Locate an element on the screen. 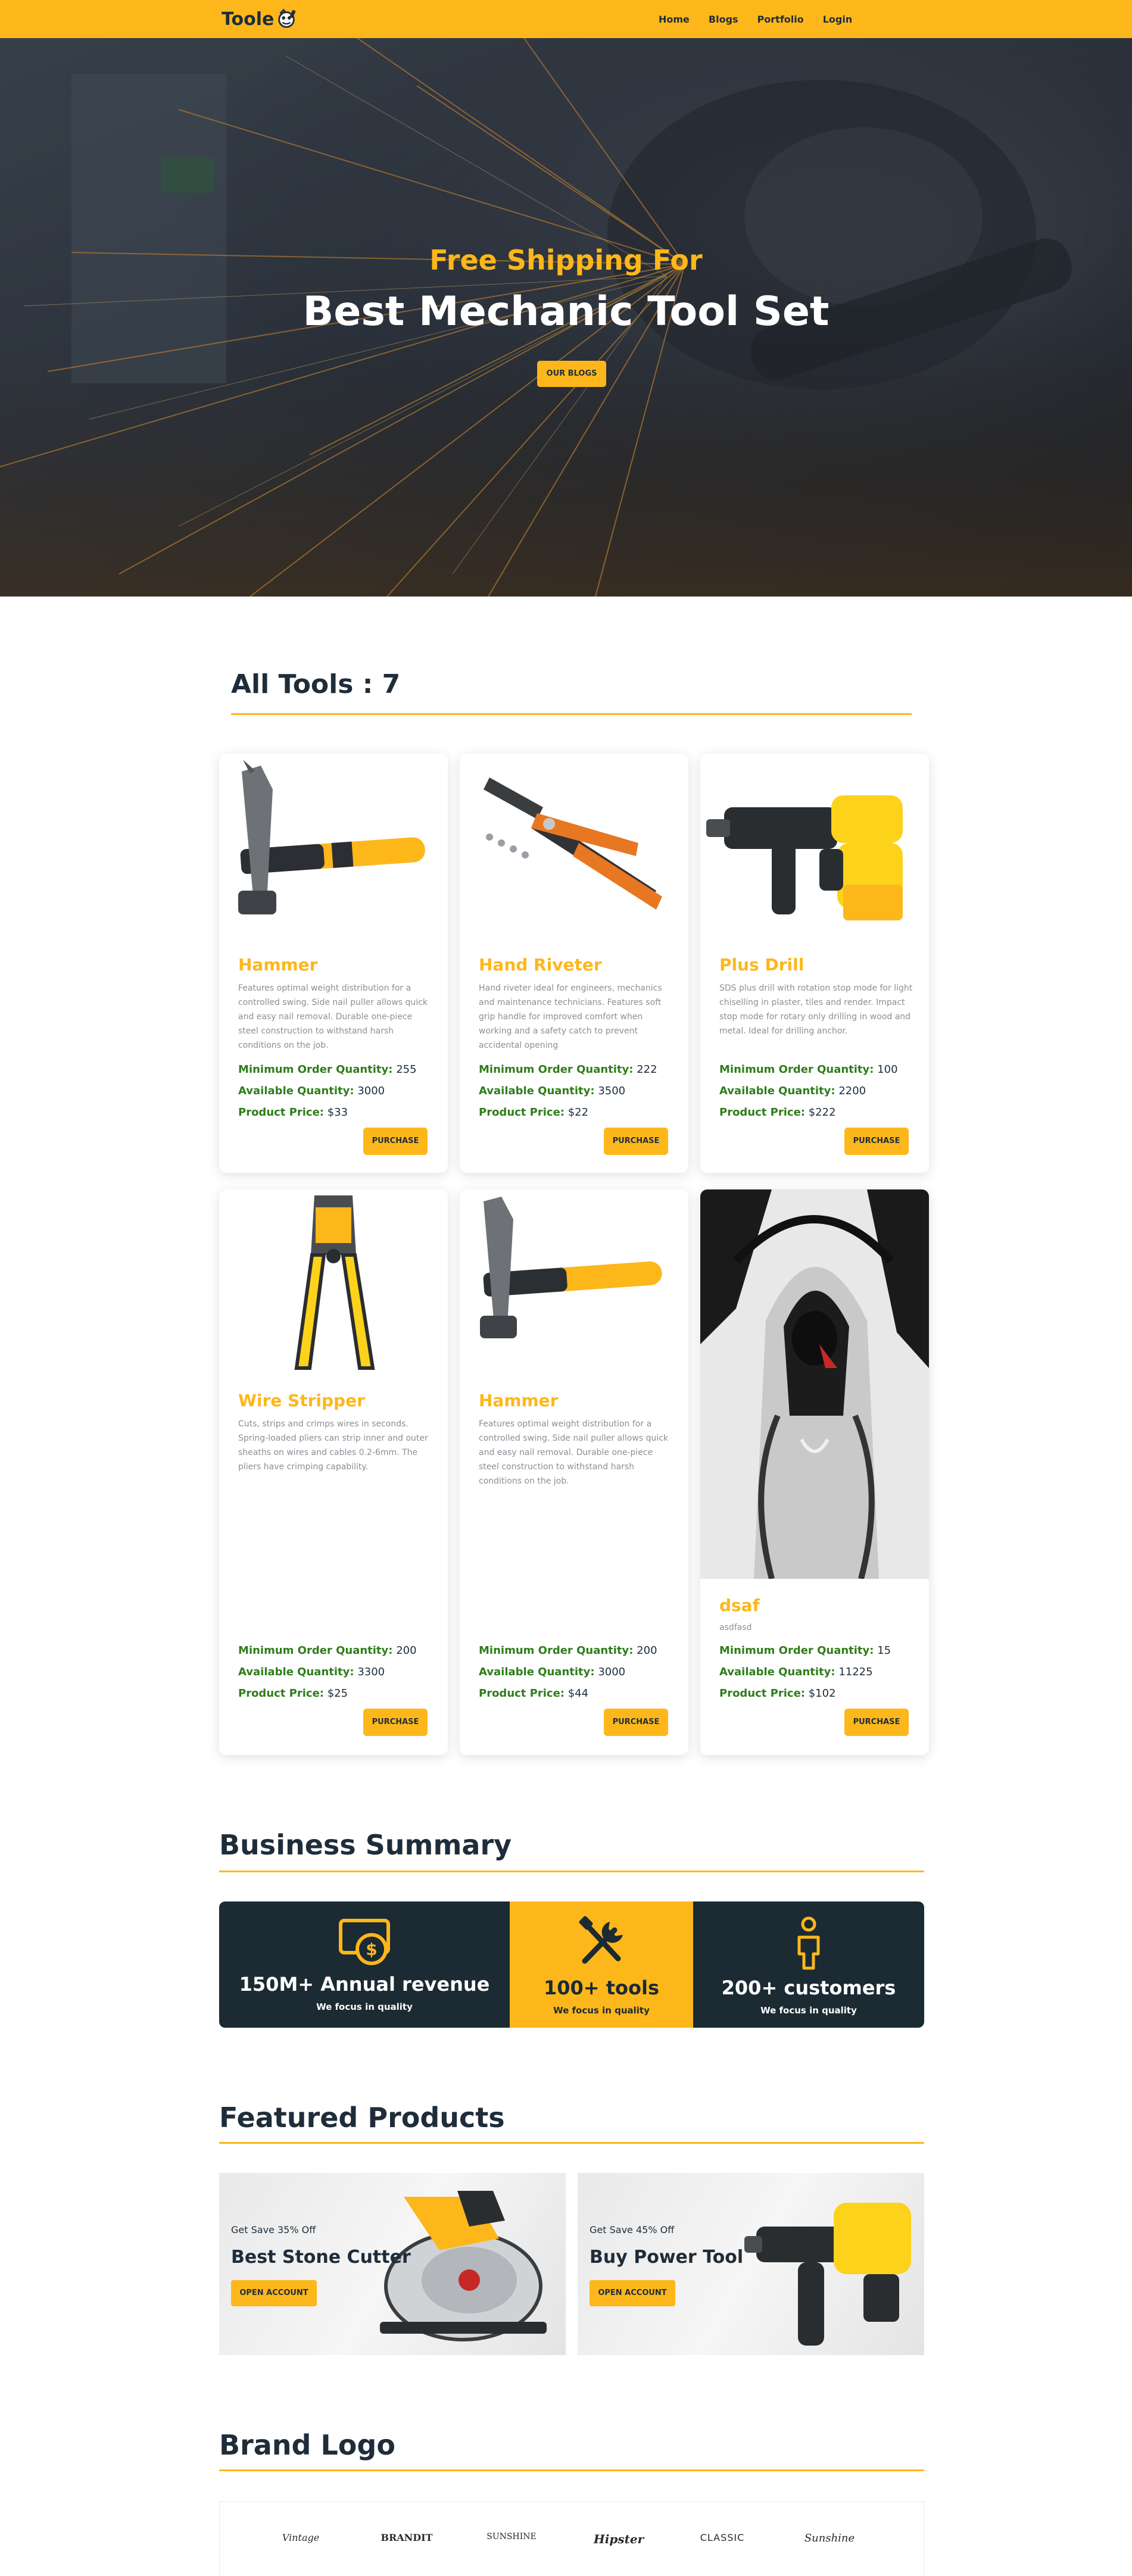  nav-home: Home is located at coordinates (674, 19).